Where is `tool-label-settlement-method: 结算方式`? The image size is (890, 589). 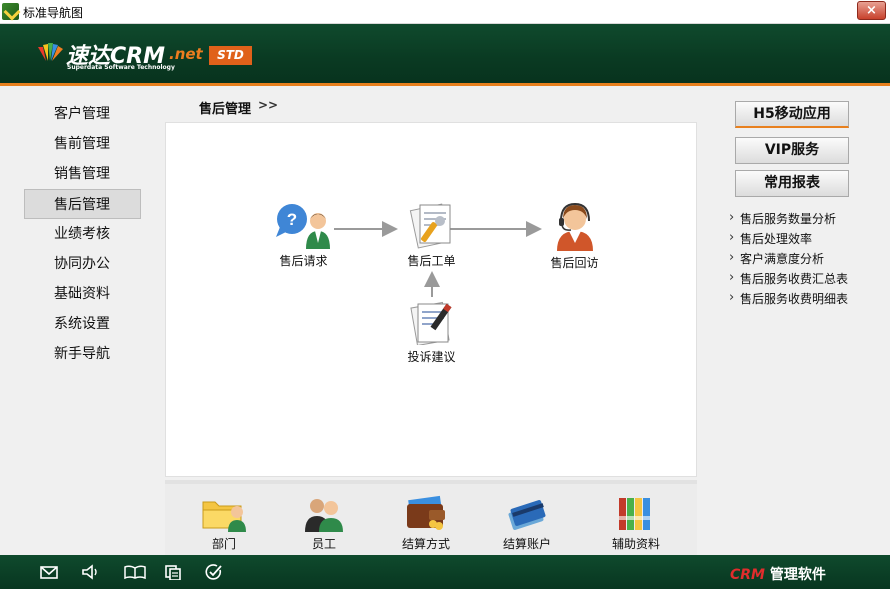 tool-label-settlement-method: 结算方式 is located at coordinates (425, 544).